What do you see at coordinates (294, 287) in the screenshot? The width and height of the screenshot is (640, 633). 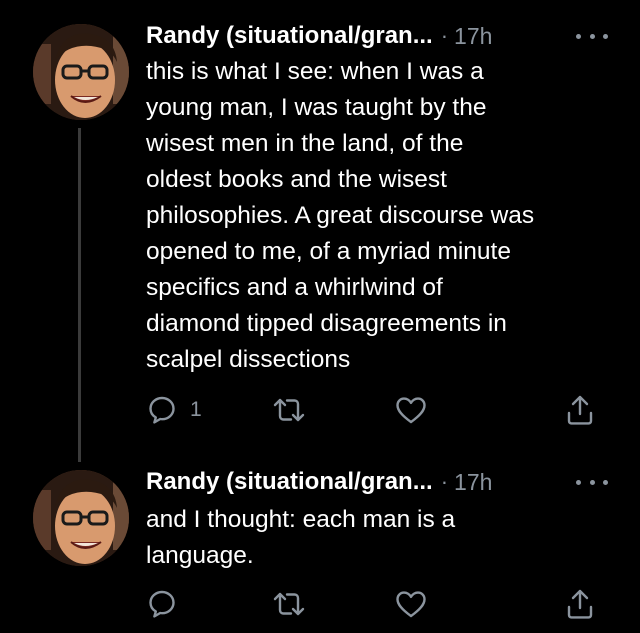 I see `tweet-text-line: specifics and a whirlwind of` at bounding box center [294, 287].